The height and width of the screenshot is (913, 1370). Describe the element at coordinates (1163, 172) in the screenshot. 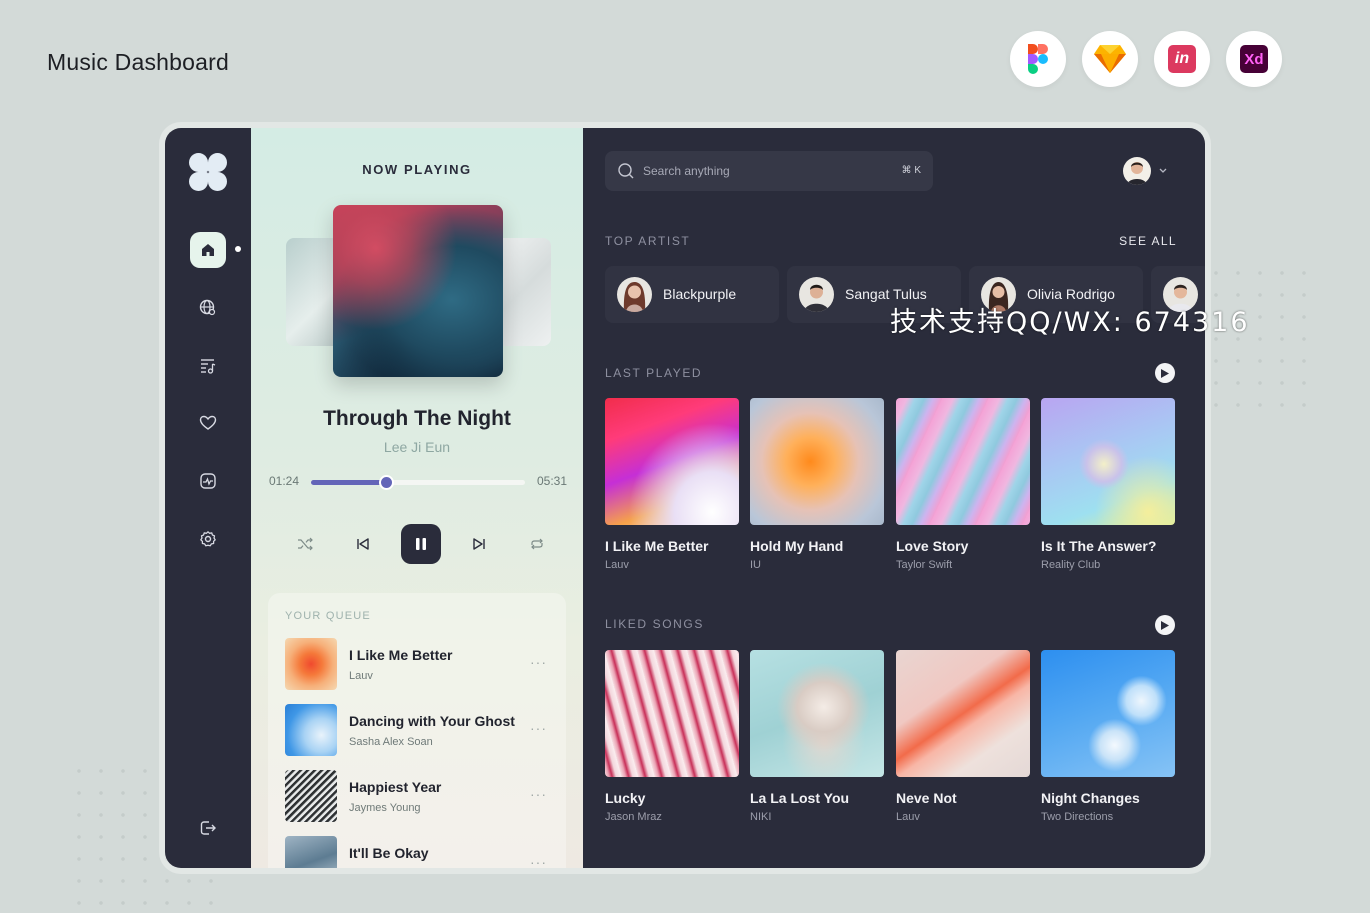

I see `chevron-down-icon` at that location.